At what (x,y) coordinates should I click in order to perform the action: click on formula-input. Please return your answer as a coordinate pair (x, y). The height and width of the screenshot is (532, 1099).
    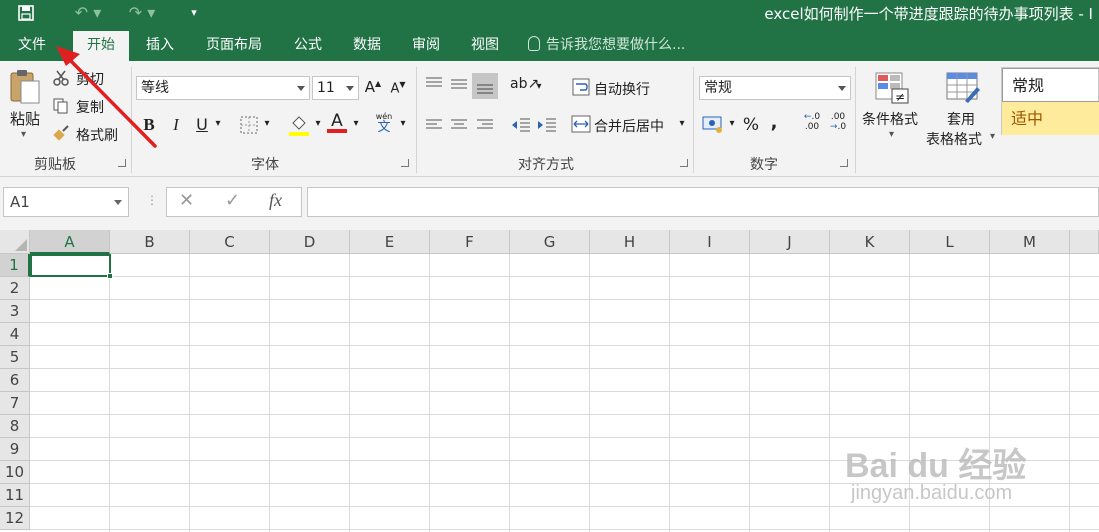
    Looking at the image, I should click on (703, 202).